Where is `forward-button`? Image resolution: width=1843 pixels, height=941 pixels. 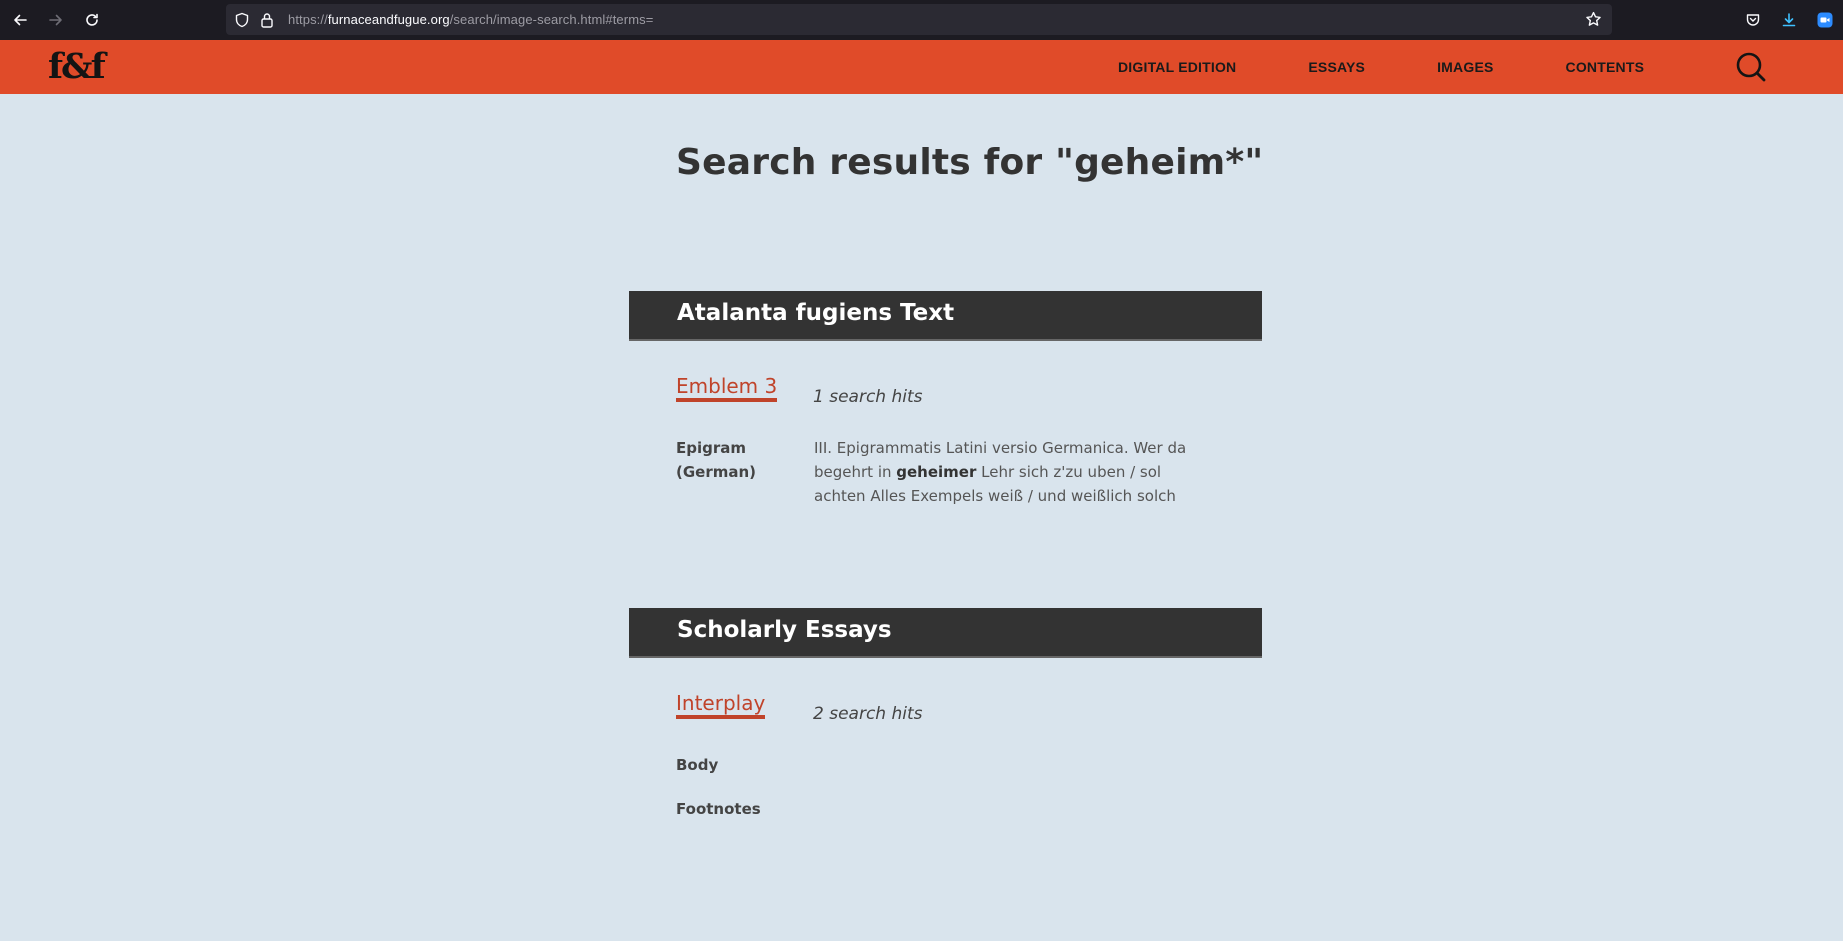 forward-button is located at coordinates (56, 20).